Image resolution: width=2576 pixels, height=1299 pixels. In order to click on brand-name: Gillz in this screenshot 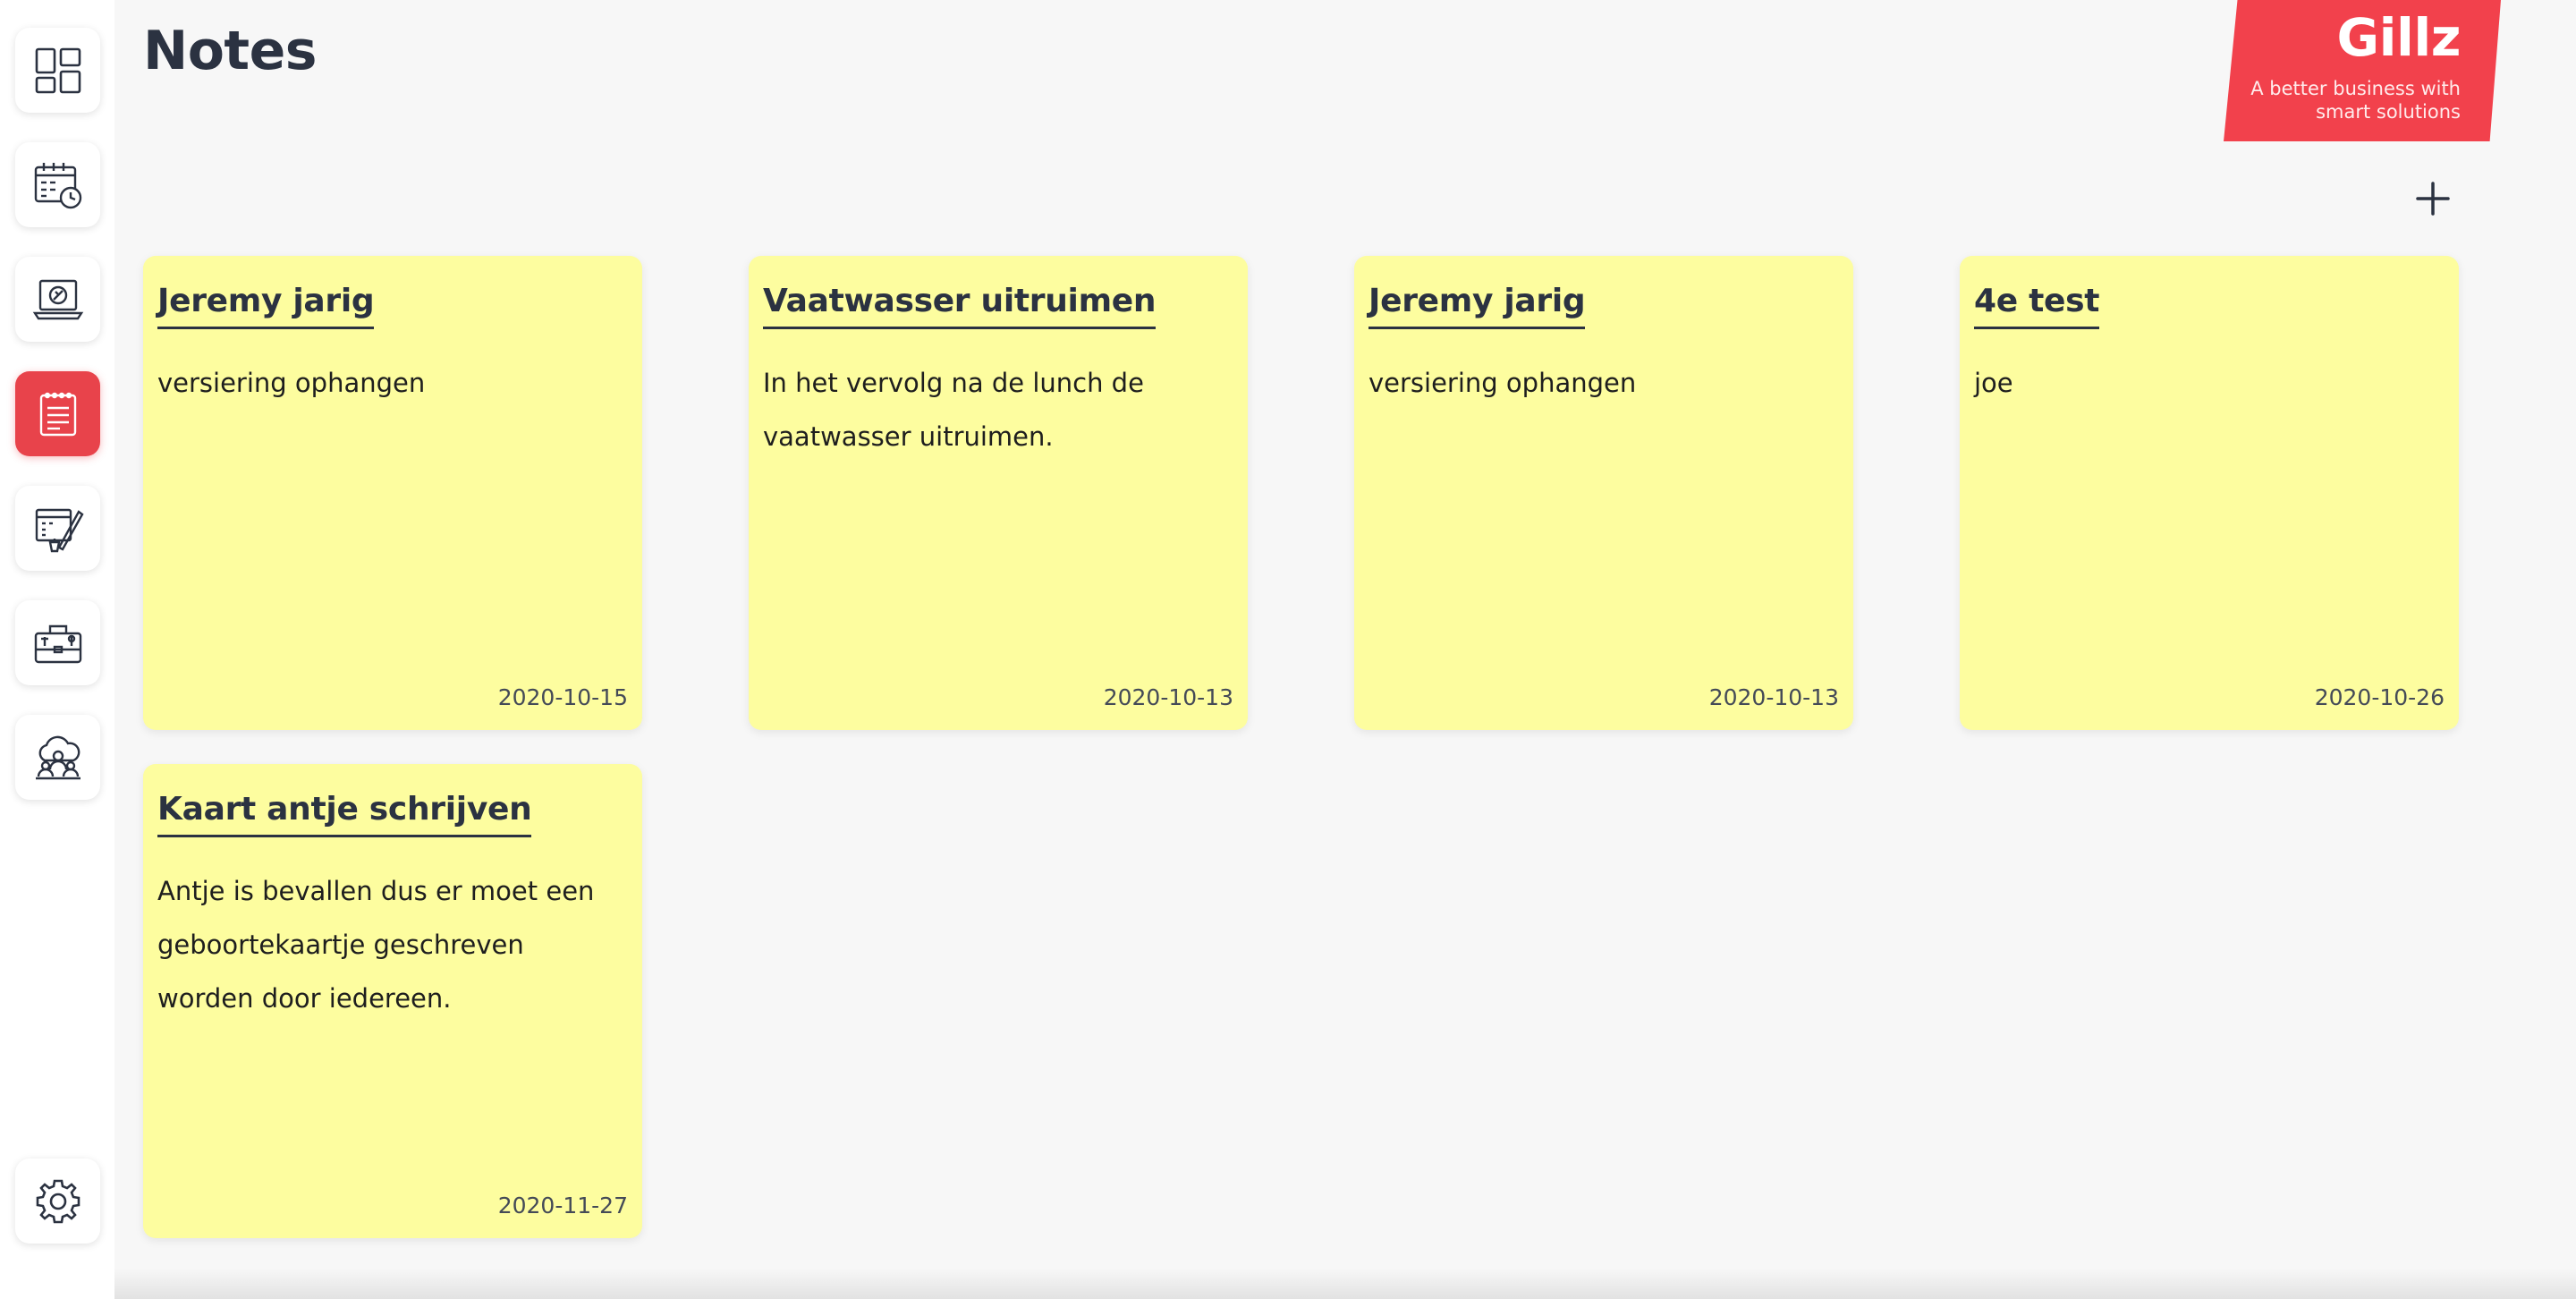, I will do `click(2398, 37)`.